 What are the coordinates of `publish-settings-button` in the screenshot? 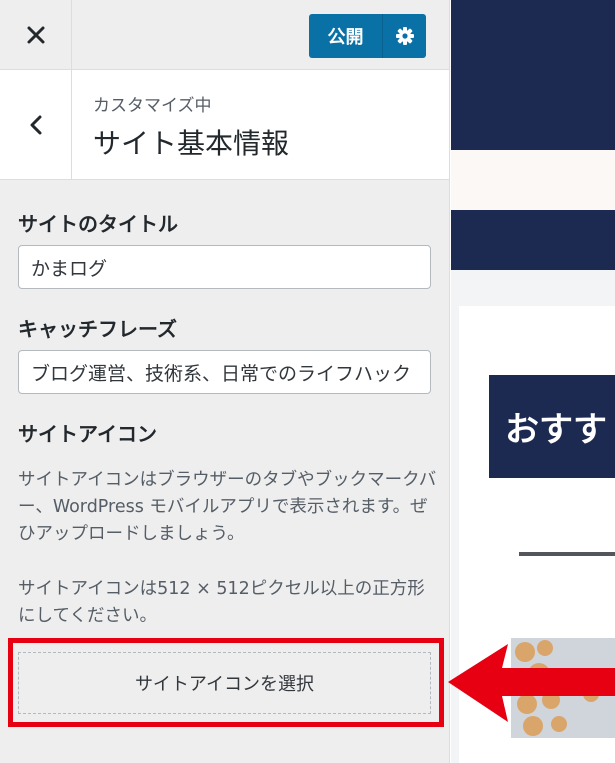 It's located at (404, 36).